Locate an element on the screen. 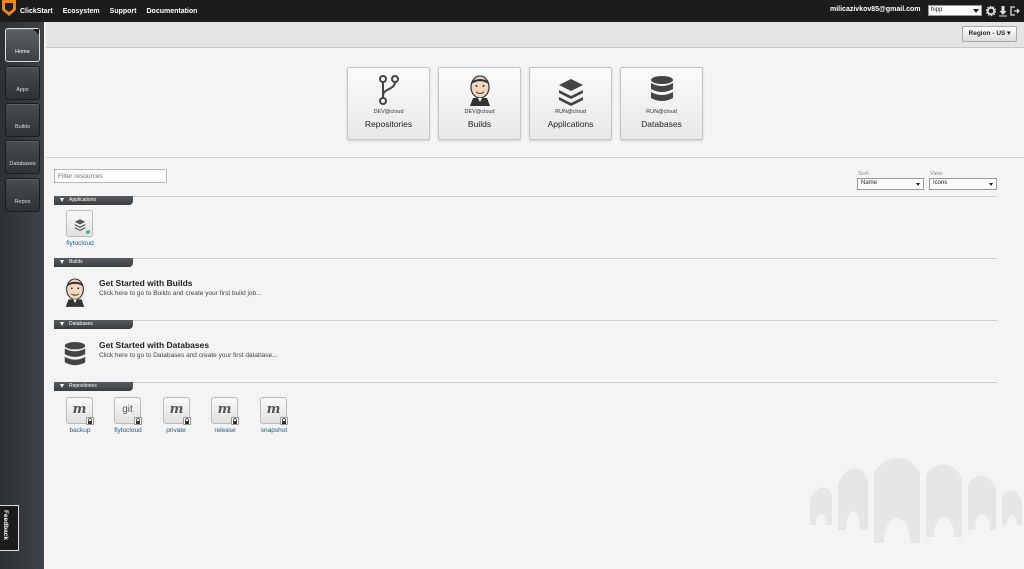 This screenshot has width=1024, height=569. repo-name: backup is located at coordinates (80, 430).